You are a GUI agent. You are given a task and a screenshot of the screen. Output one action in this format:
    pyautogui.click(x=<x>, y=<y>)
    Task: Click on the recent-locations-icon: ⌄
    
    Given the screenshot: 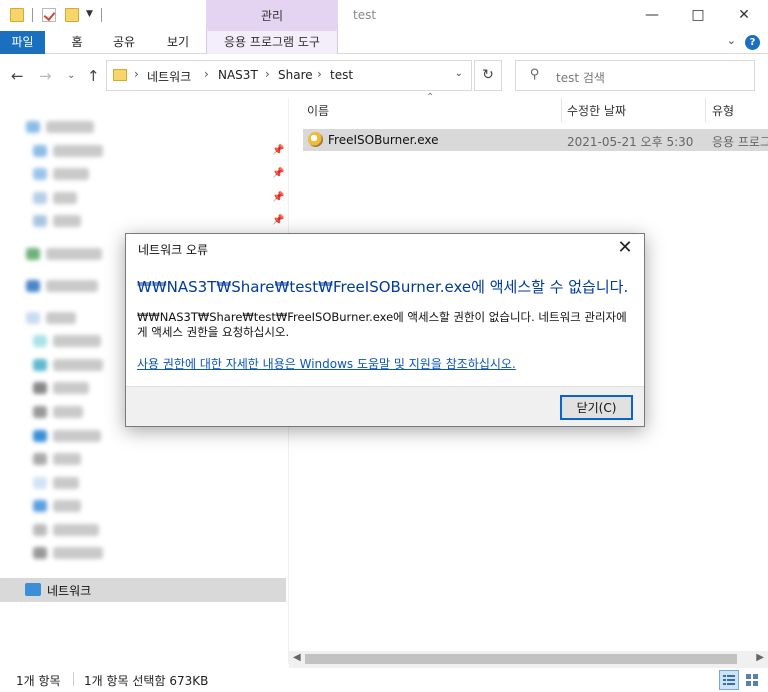 What is the action you would take?
    pyautogui.click(x=71, y=75)
    